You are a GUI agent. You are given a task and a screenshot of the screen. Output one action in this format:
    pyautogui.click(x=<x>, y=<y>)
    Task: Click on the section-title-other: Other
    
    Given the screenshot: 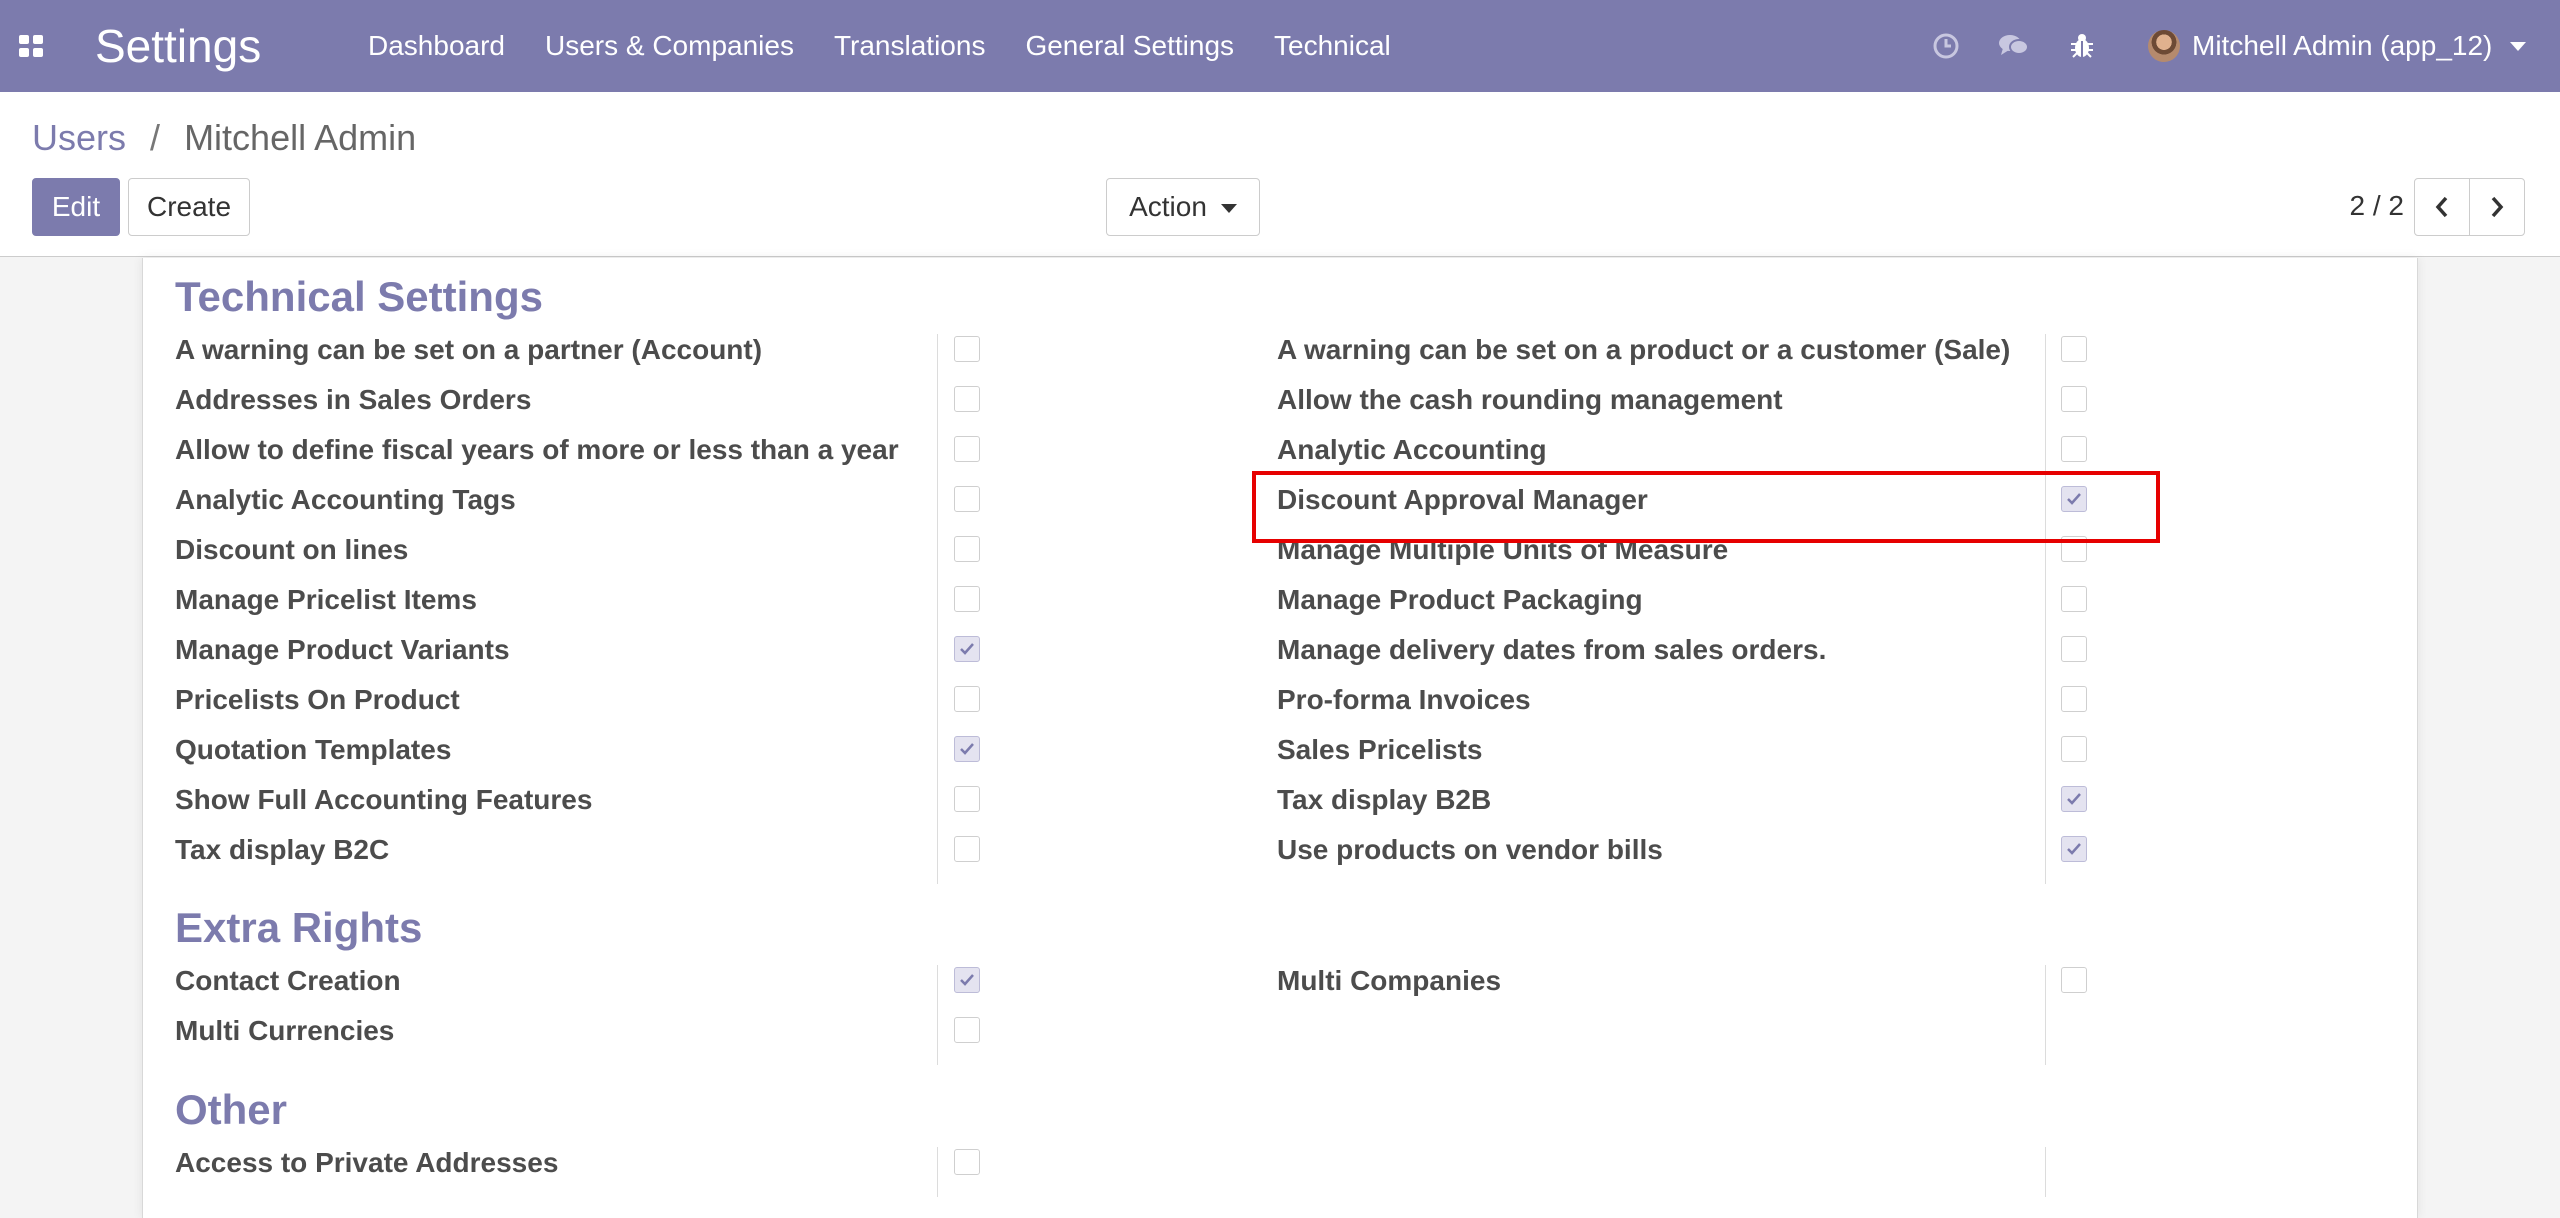 What is the action you would take?
    pyautogui.click(x=231, y=1109)
    